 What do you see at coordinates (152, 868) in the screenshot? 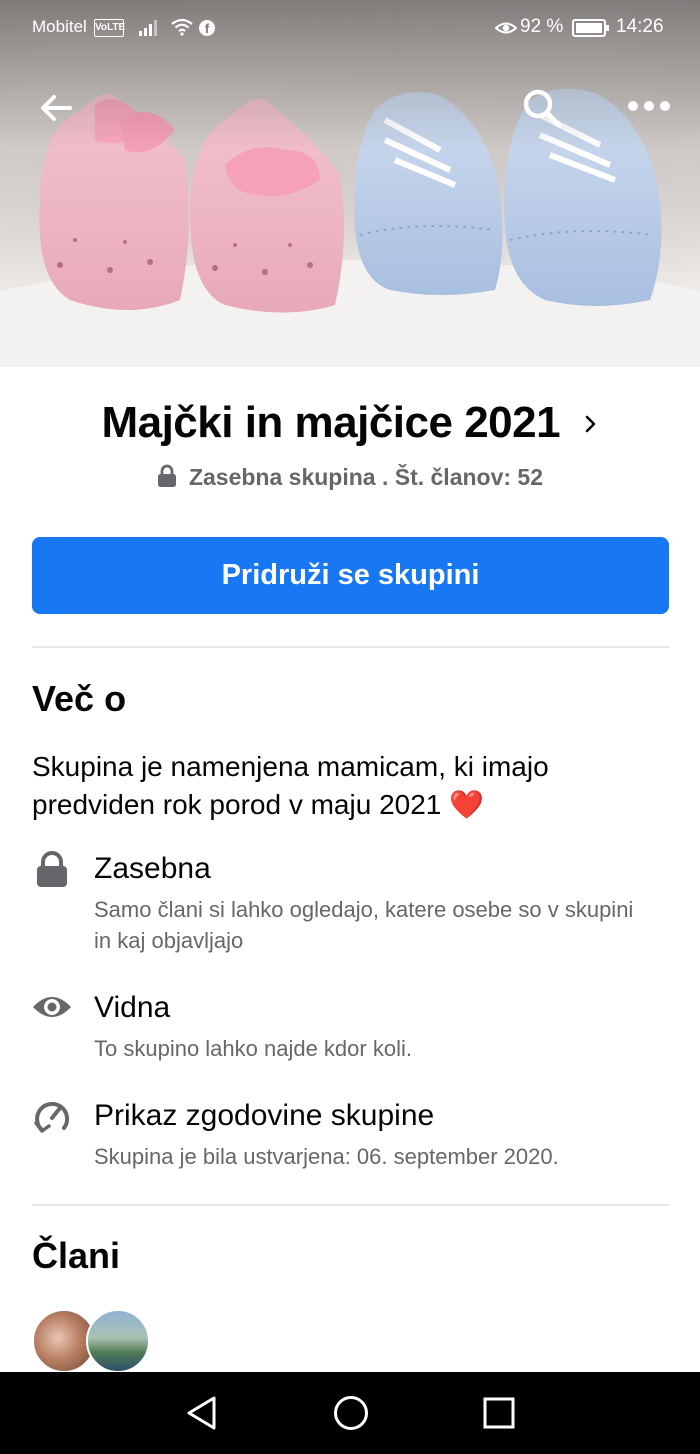
I see `info-title: Zasebna` at bounding box center [152, 868].